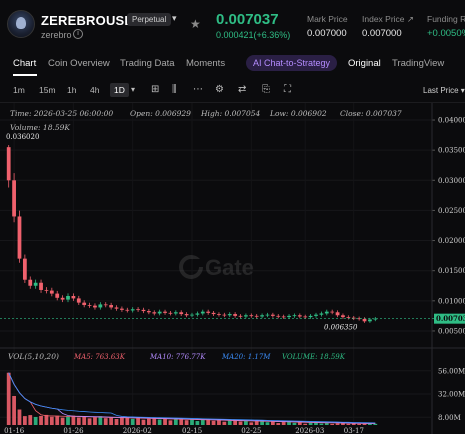 The image size is (465, 434). I want to click on fullscreen-icon: ⛶, so click(287, 89).